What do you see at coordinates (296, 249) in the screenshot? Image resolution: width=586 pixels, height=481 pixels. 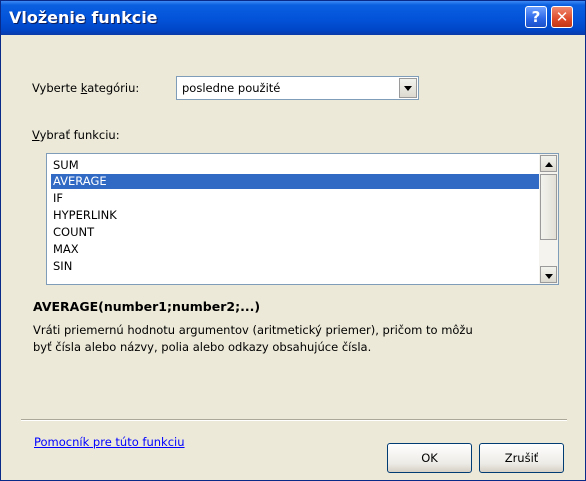 I see `function-item-max: MAX` at bounding box center [296, 249].